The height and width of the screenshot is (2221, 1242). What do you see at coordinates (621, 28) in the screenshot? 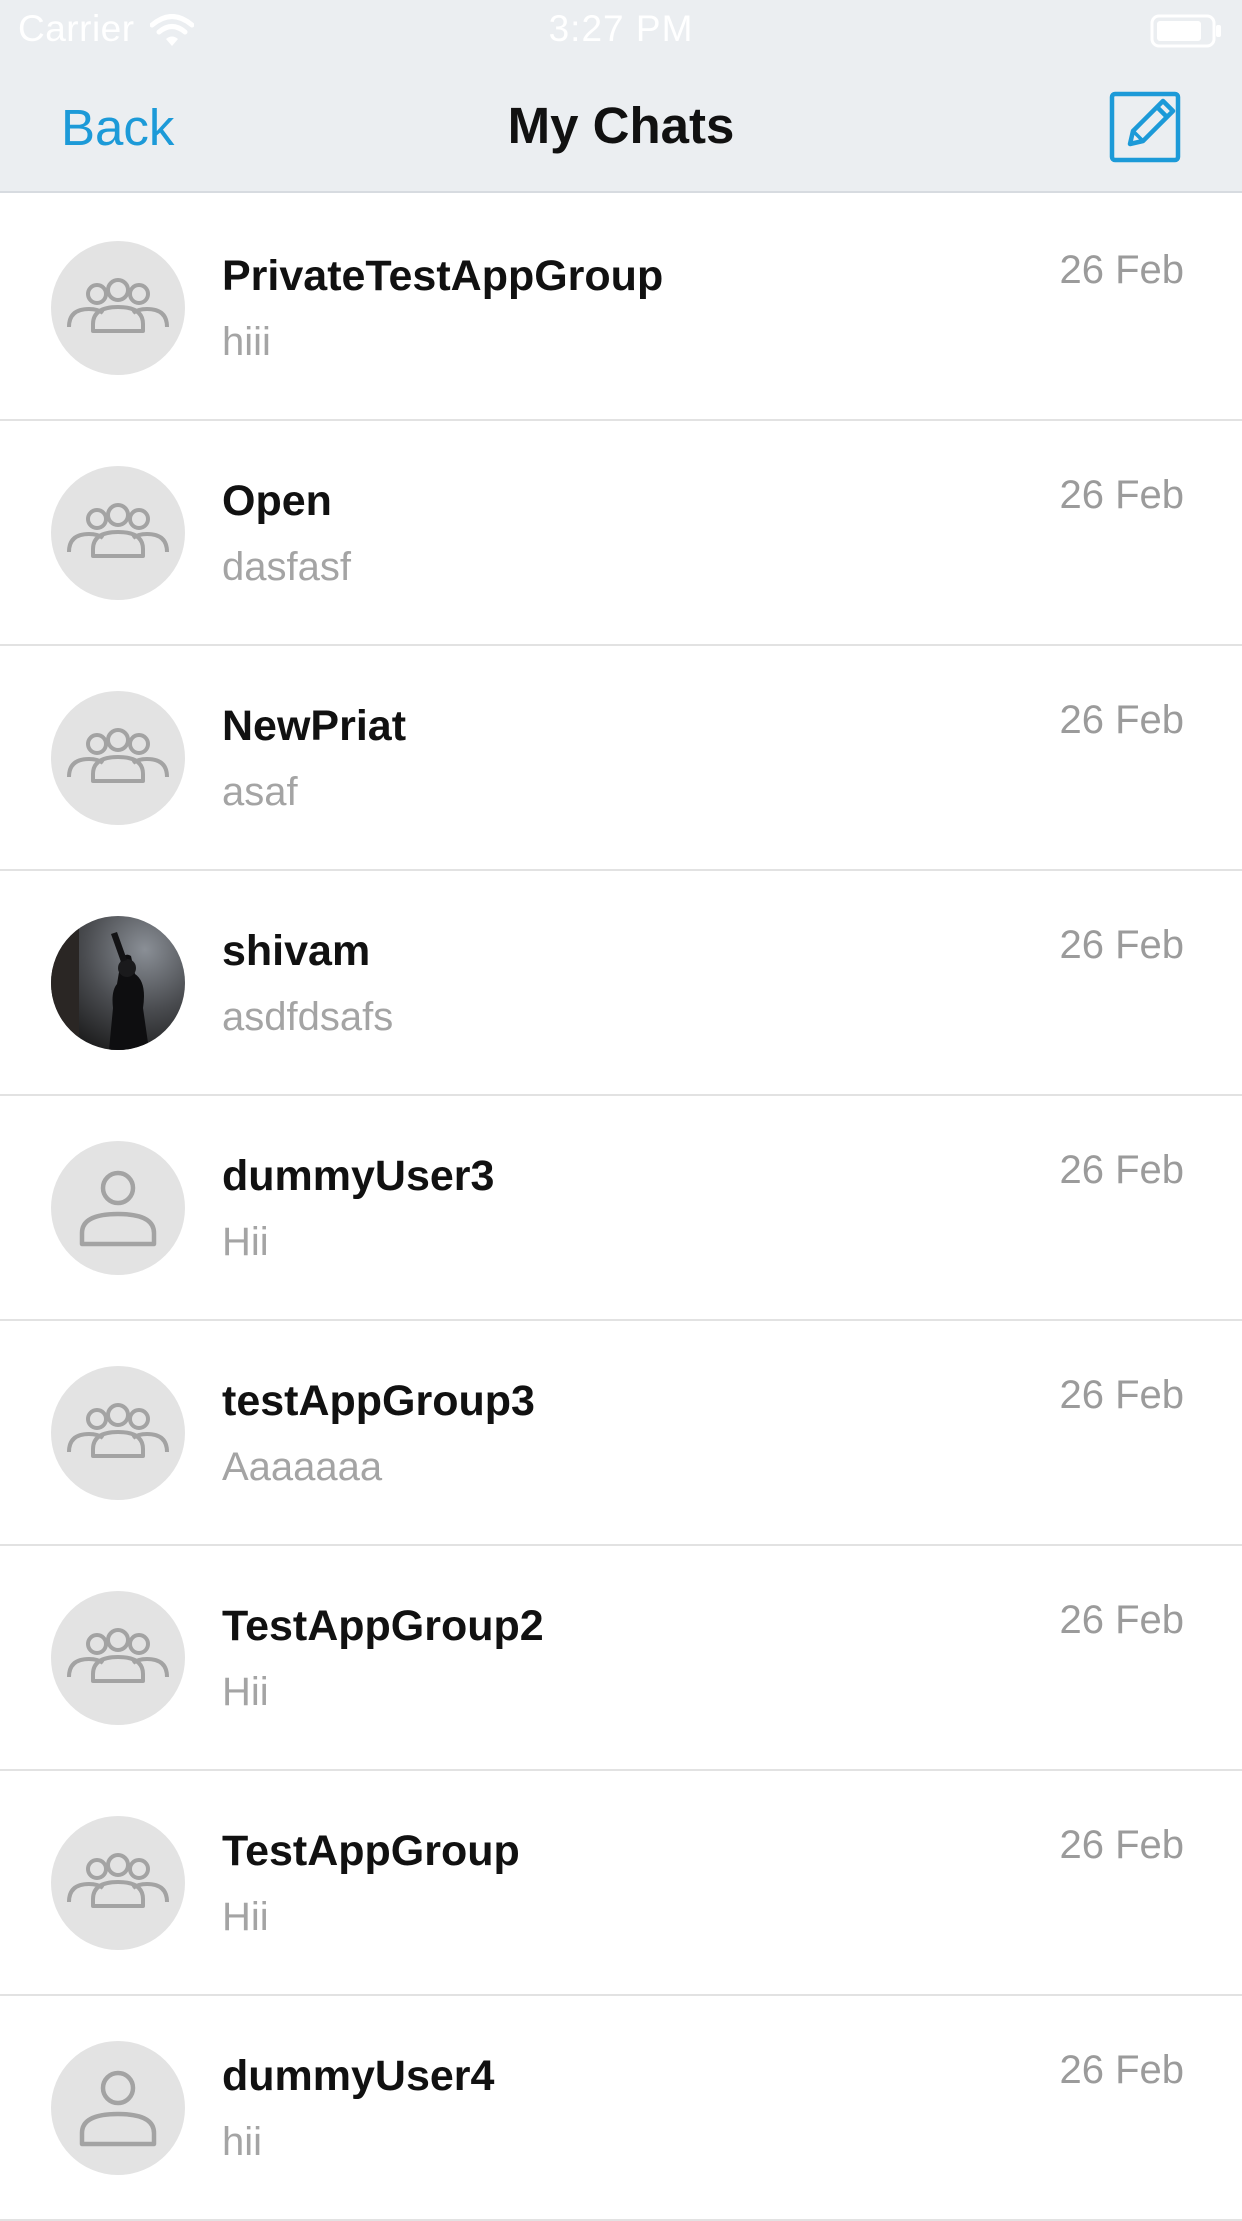
I see `clock: 3:27 PM` at bounding box center [621, 28].